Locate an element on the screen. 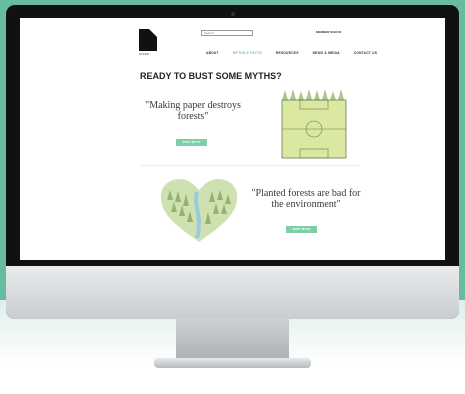  page-heading: READY TO BUST SOME MYTHS? is located at coordinates (211, 76).